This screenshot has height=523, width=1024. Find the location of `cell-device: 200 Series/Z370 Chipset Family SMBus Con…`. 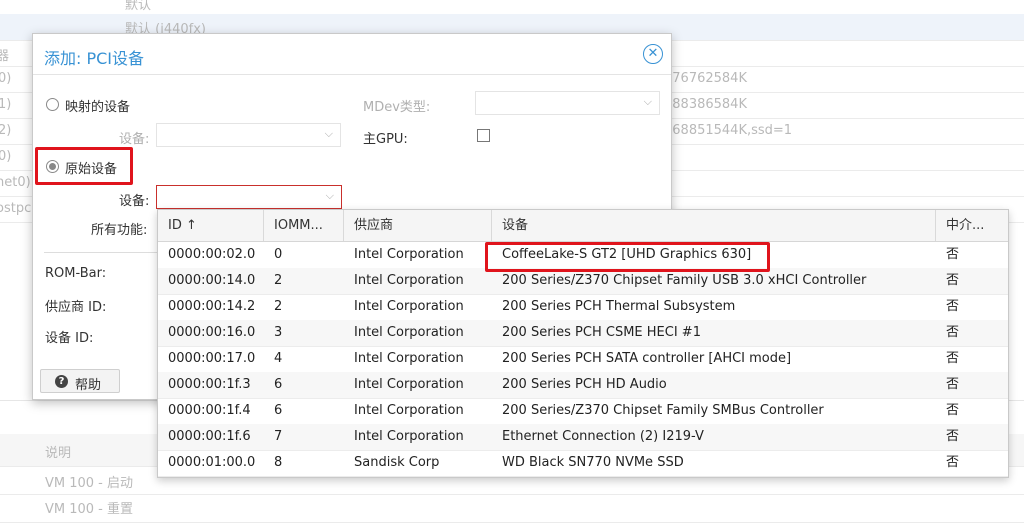

cell-device: 200 Series/Z370 Chipset Family SMBus Con… is located at coordinates (663, 410).